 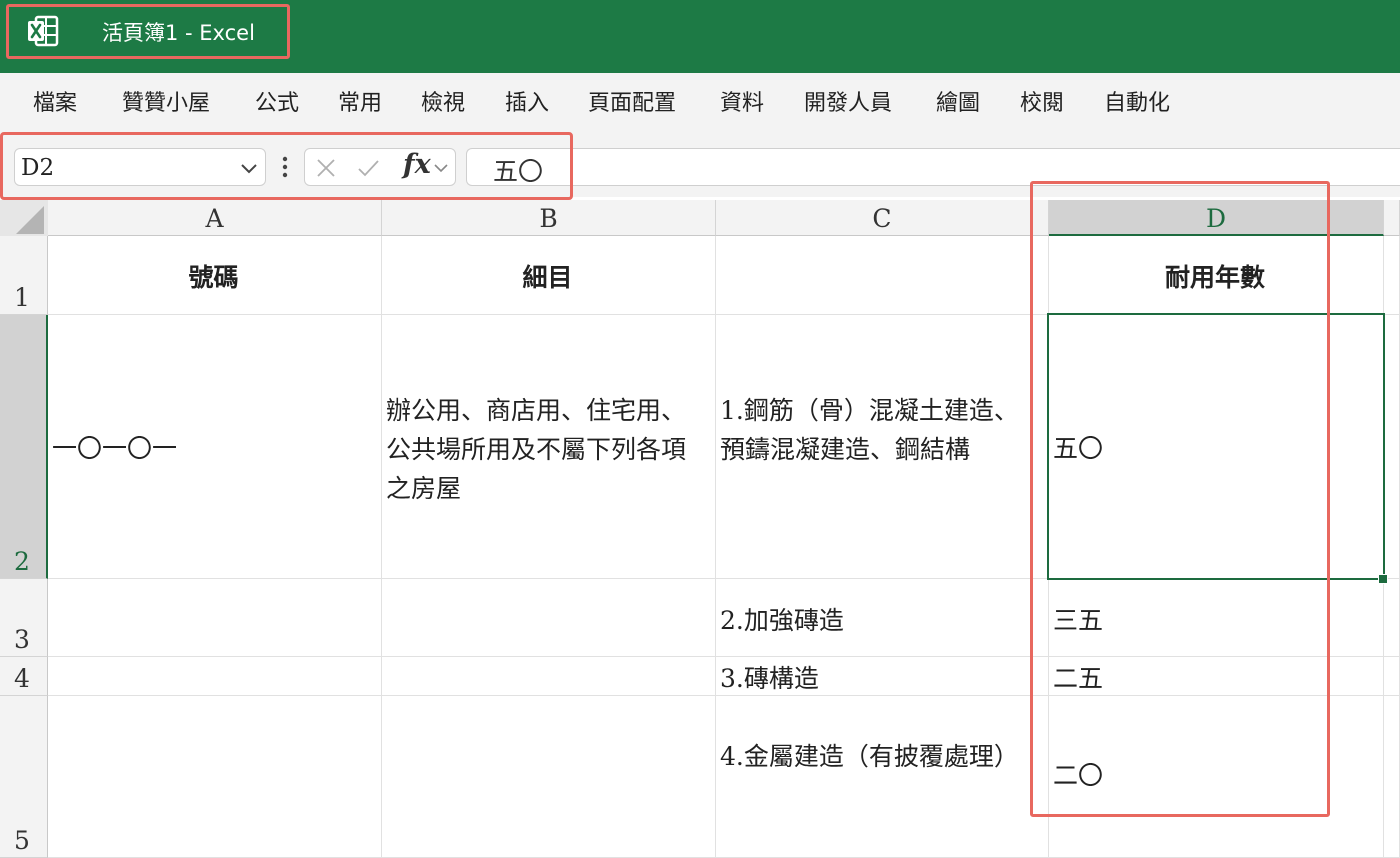 What do you see at coordinates (215, 447) in the screenshot?
I see `cell-a2: 一〇一〇一` at bounding box center [215, 447].